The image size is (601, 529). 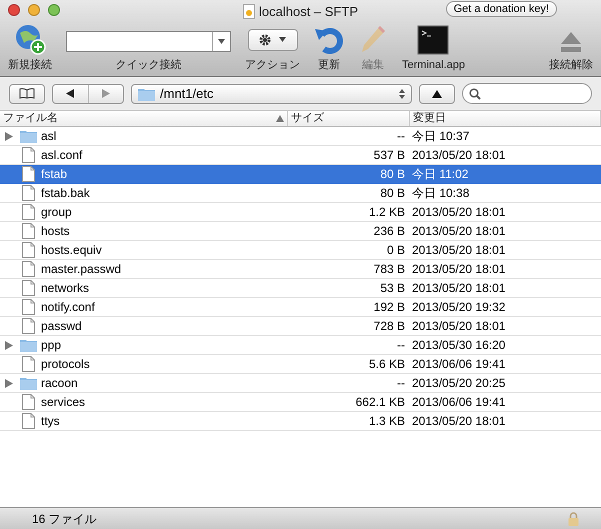 What do you see at coordinates (475, 94) in the screenshot?
I see `search-icon` at bounding box center [475, 94].